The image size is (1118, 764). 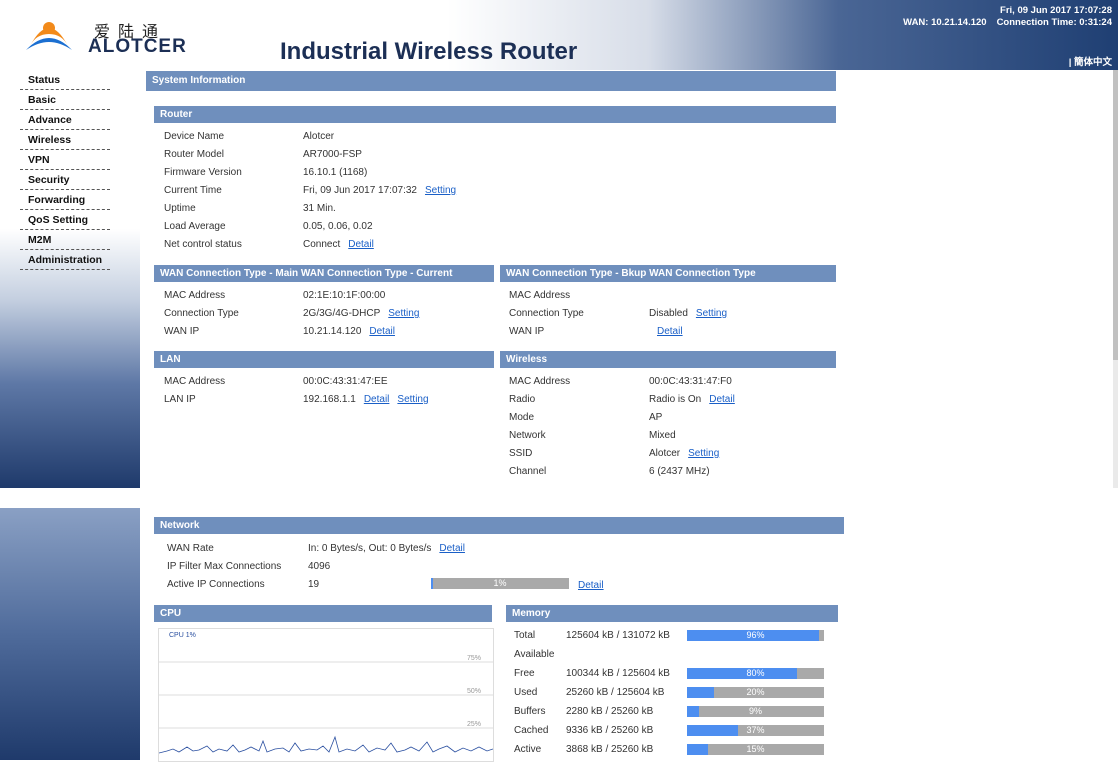 I want to click on wireless-value: AP, so click(x=656, y=417).